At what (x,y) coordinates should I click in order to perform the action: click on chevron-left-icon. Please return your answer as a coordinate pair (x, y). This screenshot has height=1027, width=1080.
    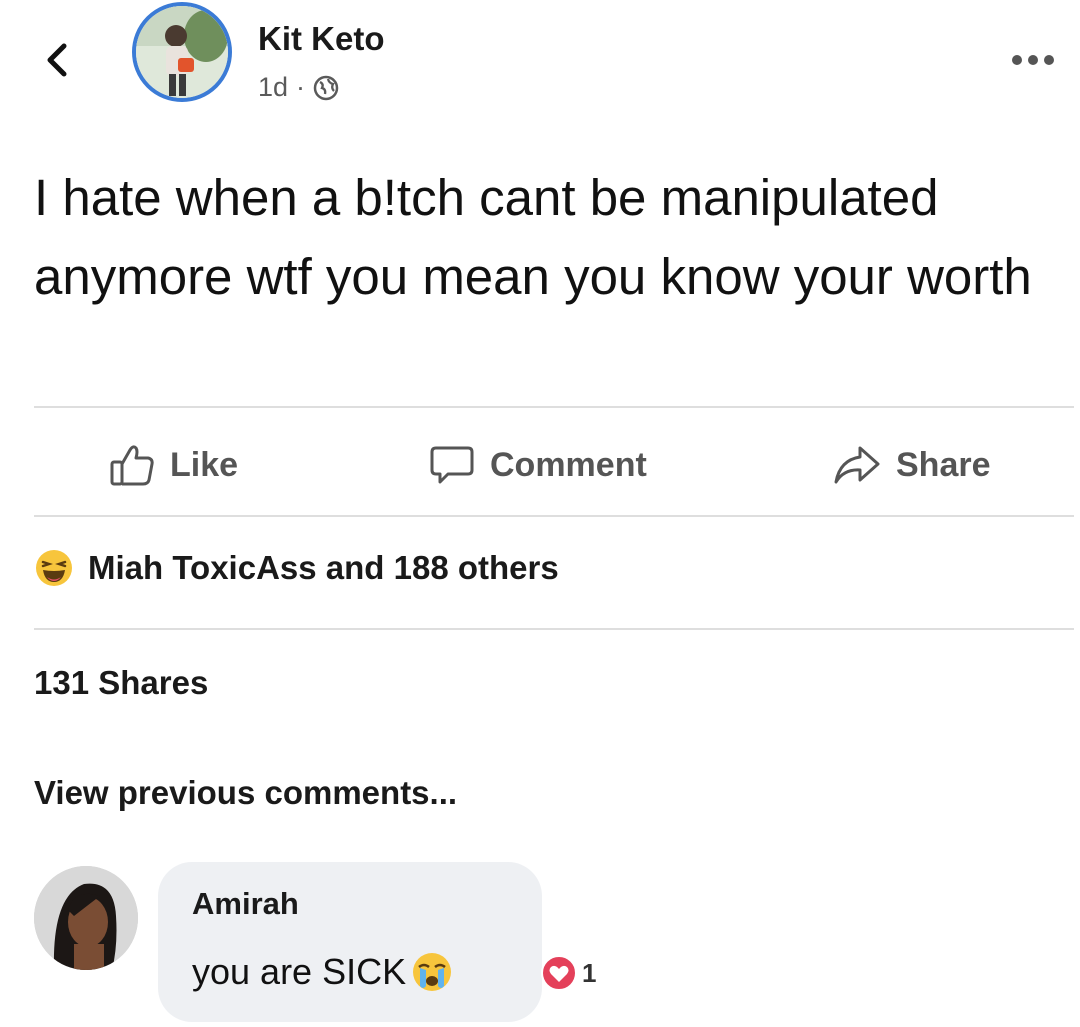
    Looking at the image, I should click on (57, 60).